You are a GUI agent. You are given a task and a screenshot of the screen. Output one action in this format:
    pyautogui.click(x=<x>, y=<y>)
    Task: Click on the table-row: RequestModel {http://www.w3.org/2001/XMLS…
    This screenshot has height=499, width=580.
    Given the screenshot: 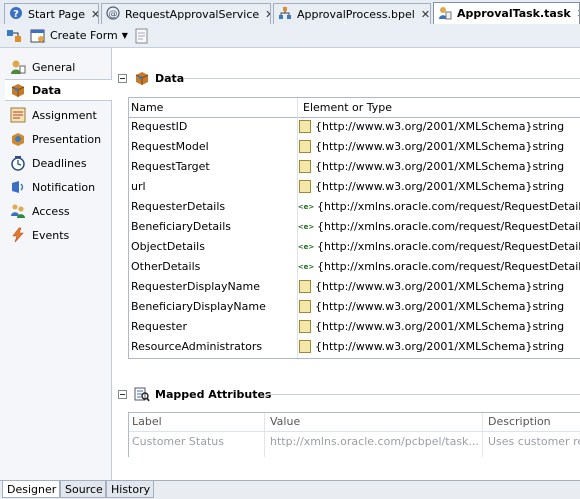 What is the action you would take?
    pyautogui.click(x=354, y=148)
    